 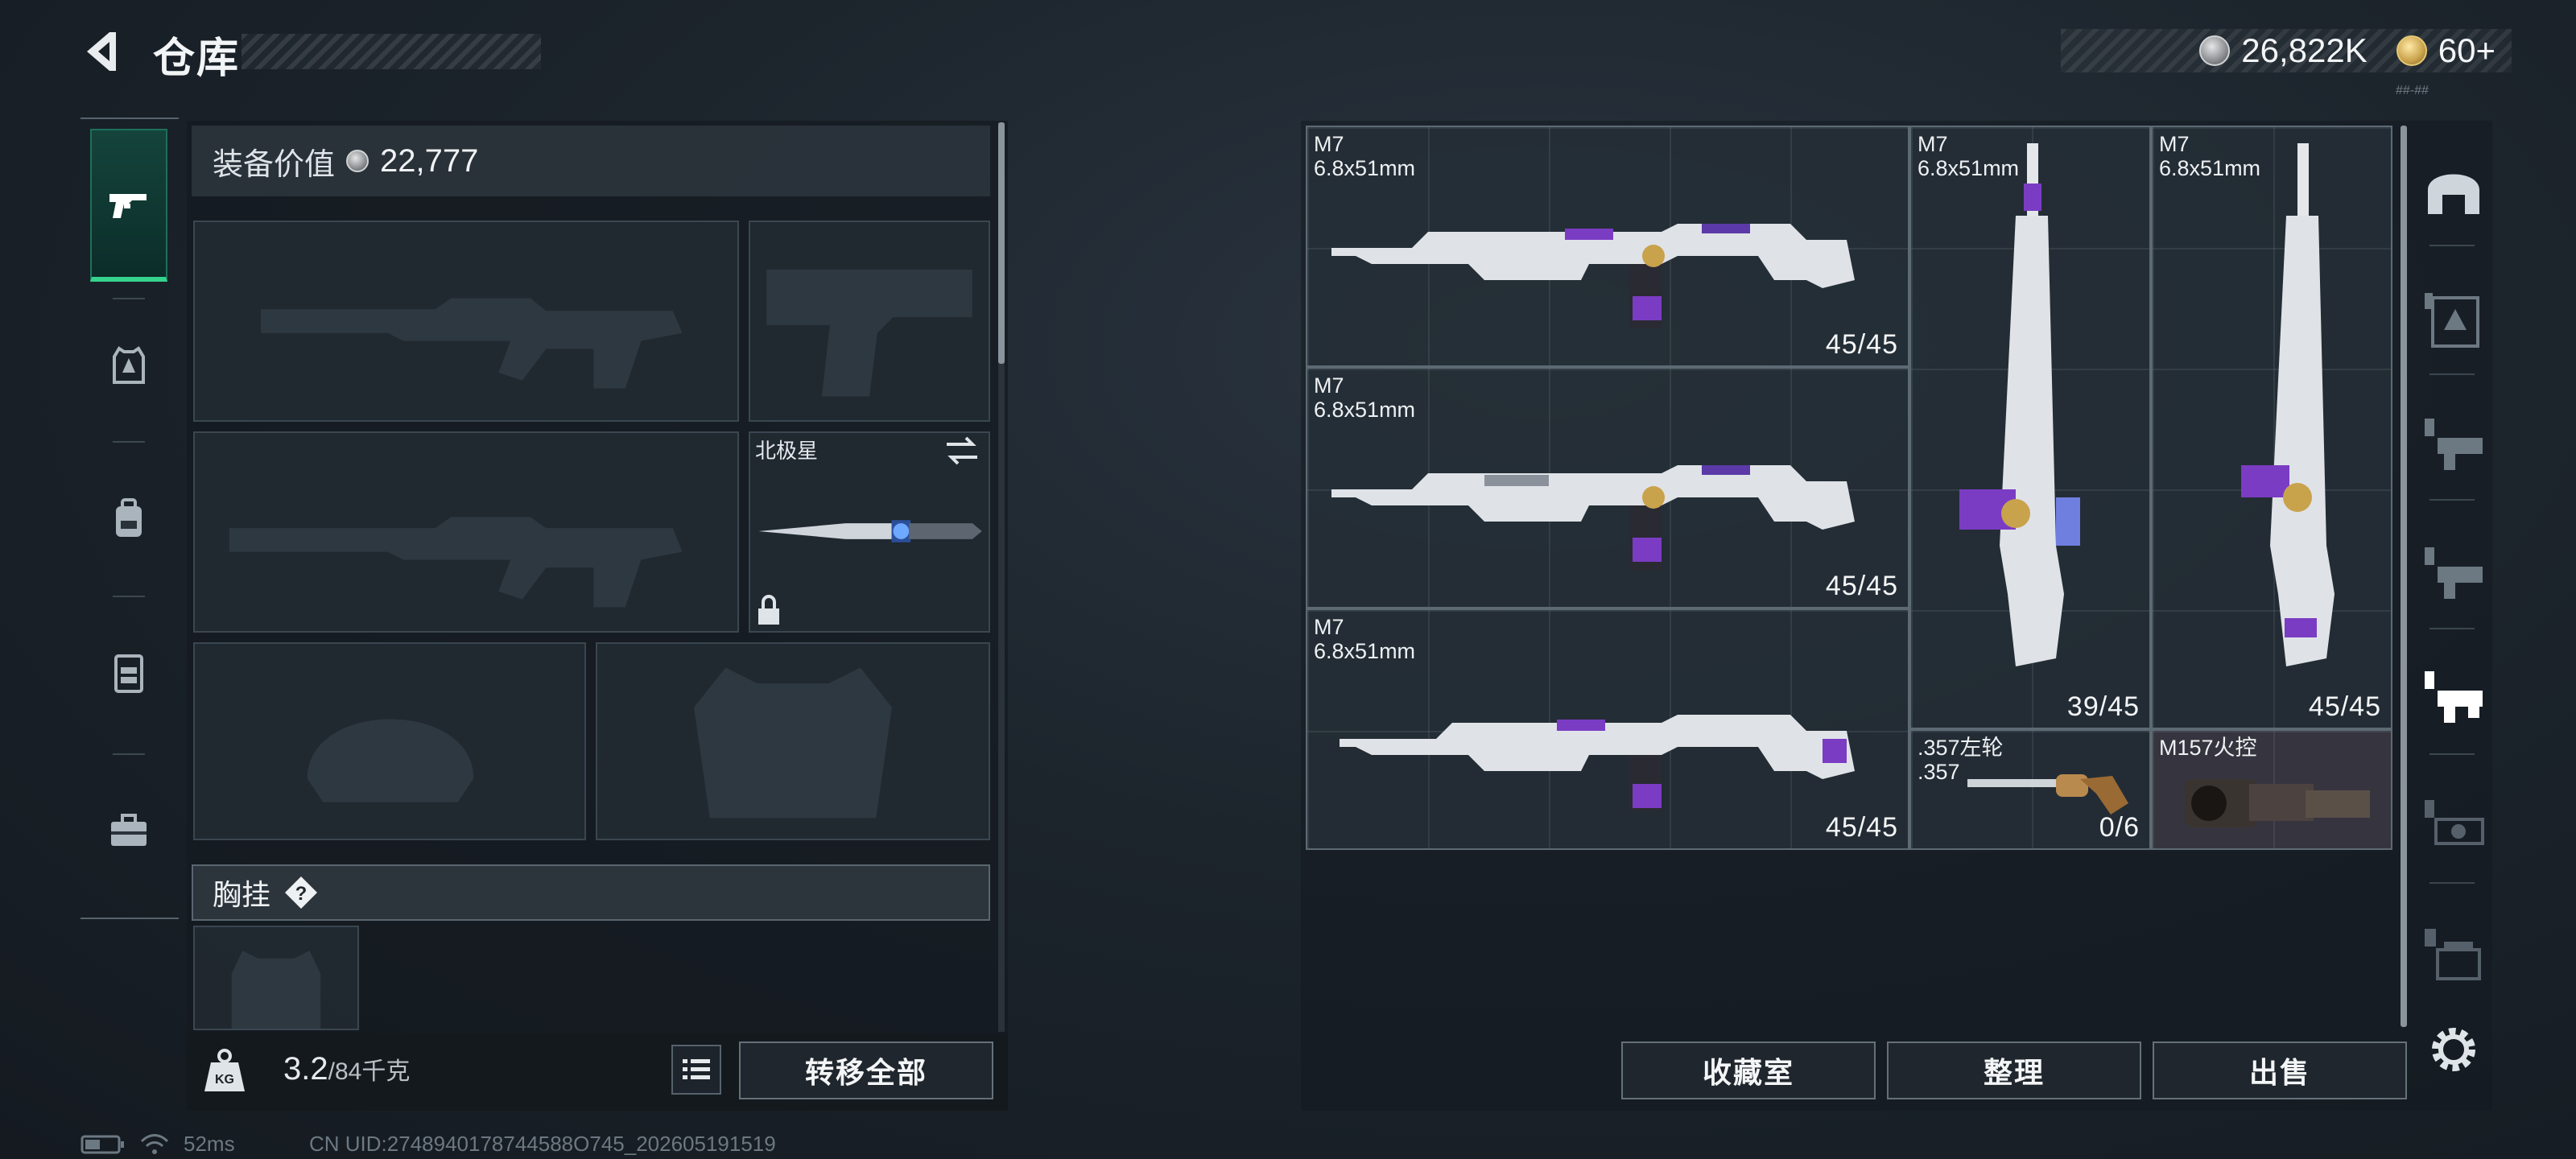 I want to click on armor-level-2-icon, so click(x=2452, y=320).